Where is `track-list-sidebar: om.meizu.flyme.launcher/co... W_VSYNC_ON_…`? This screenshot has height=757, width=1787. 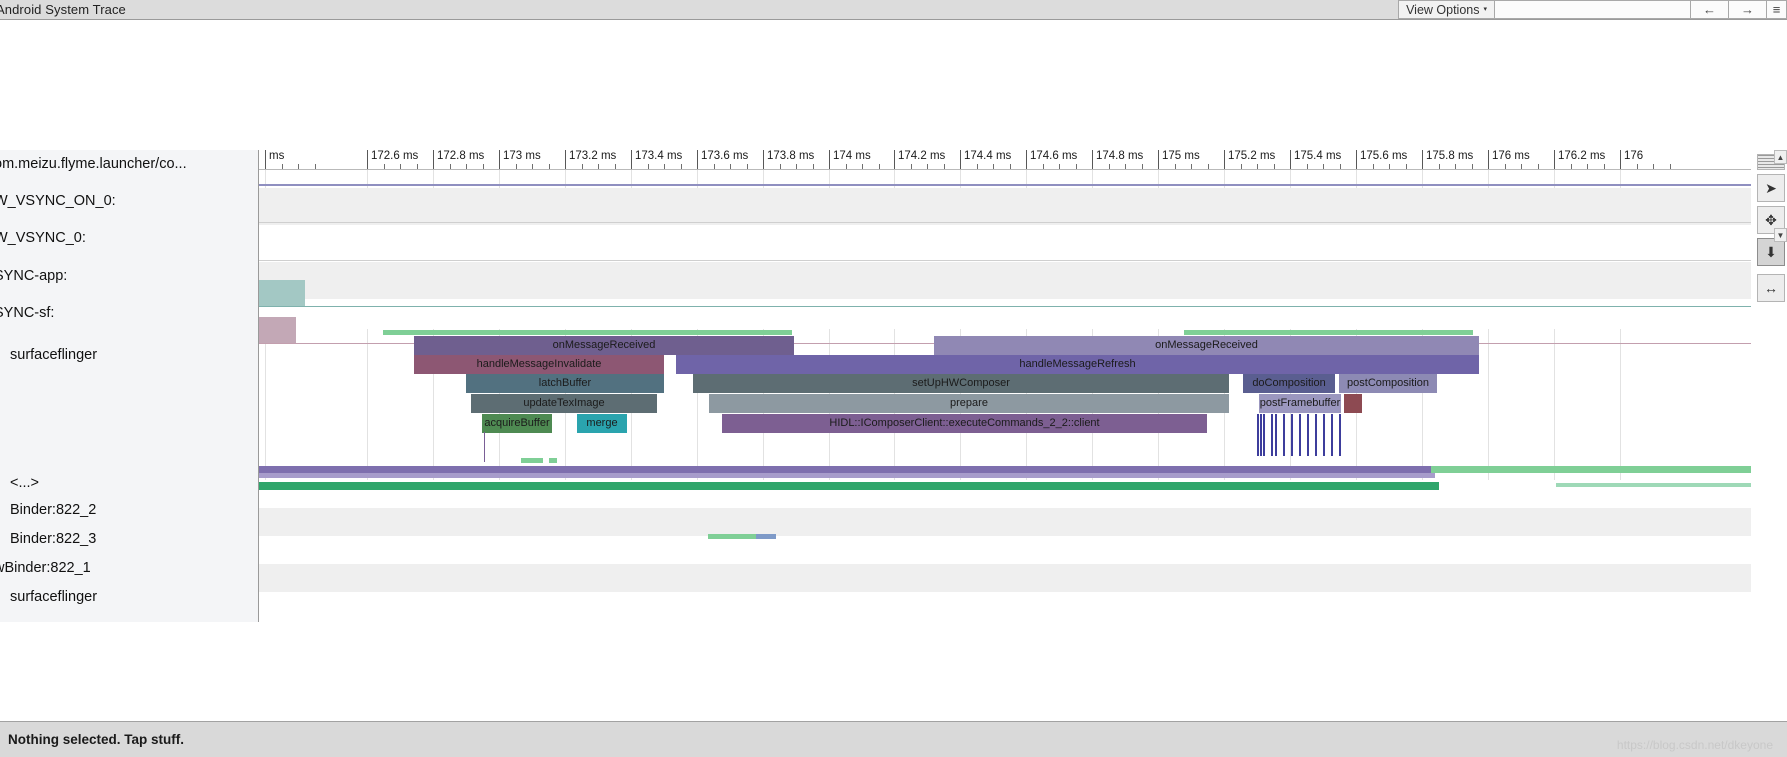
track-list-sidebar: om.meizu.flyme.launcher/co... W_VSYNC_ON_… is located at coordinates (129, 386).